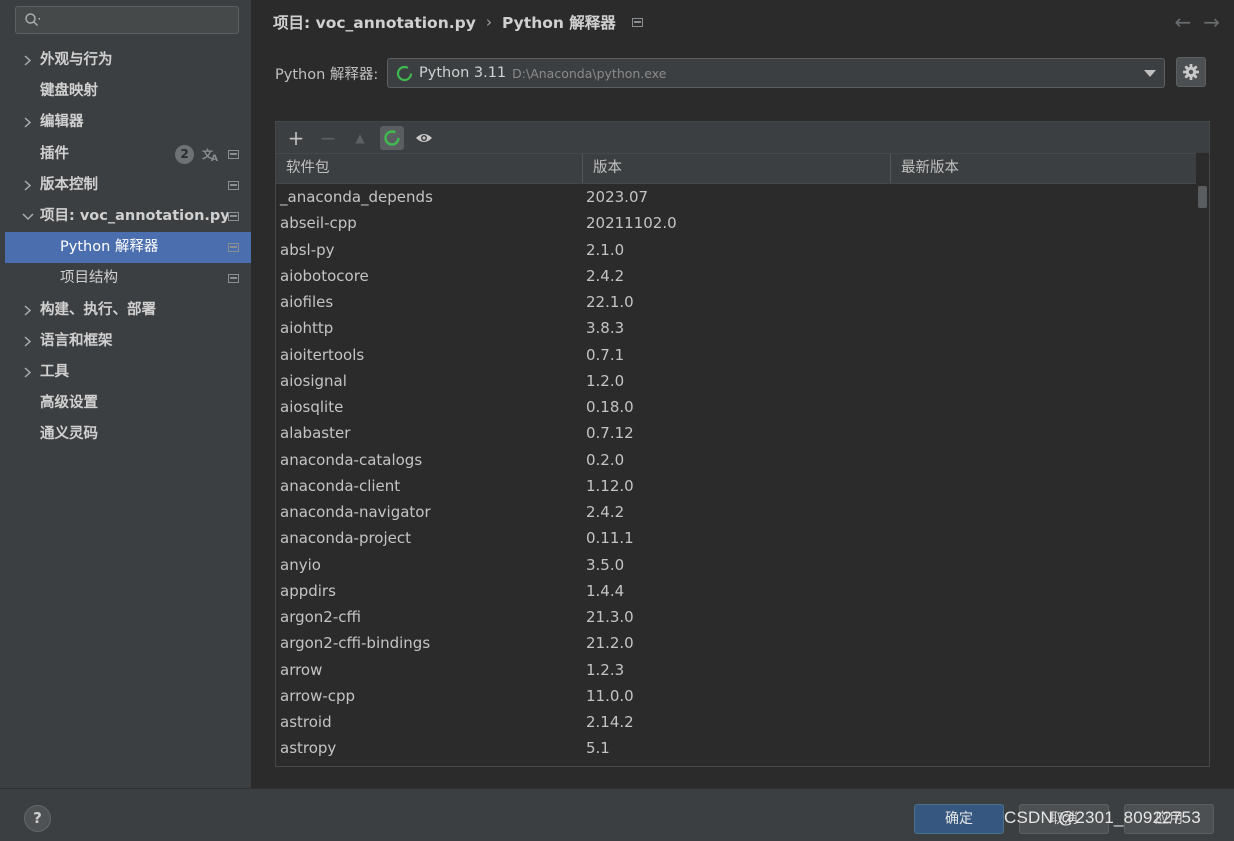  I want to click on sidebar-item-editor: 编辑器, so click(125, 122).